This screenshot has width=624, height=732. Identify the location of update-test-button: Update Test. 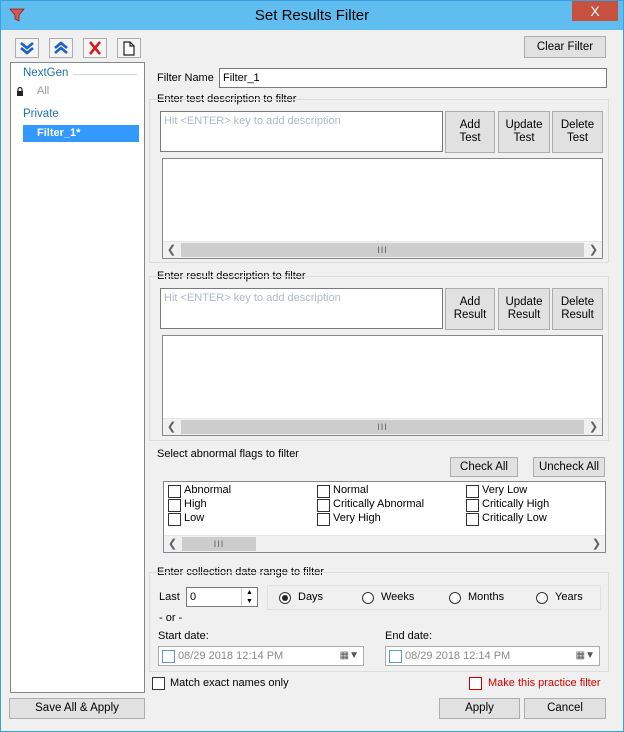
(524, 132).